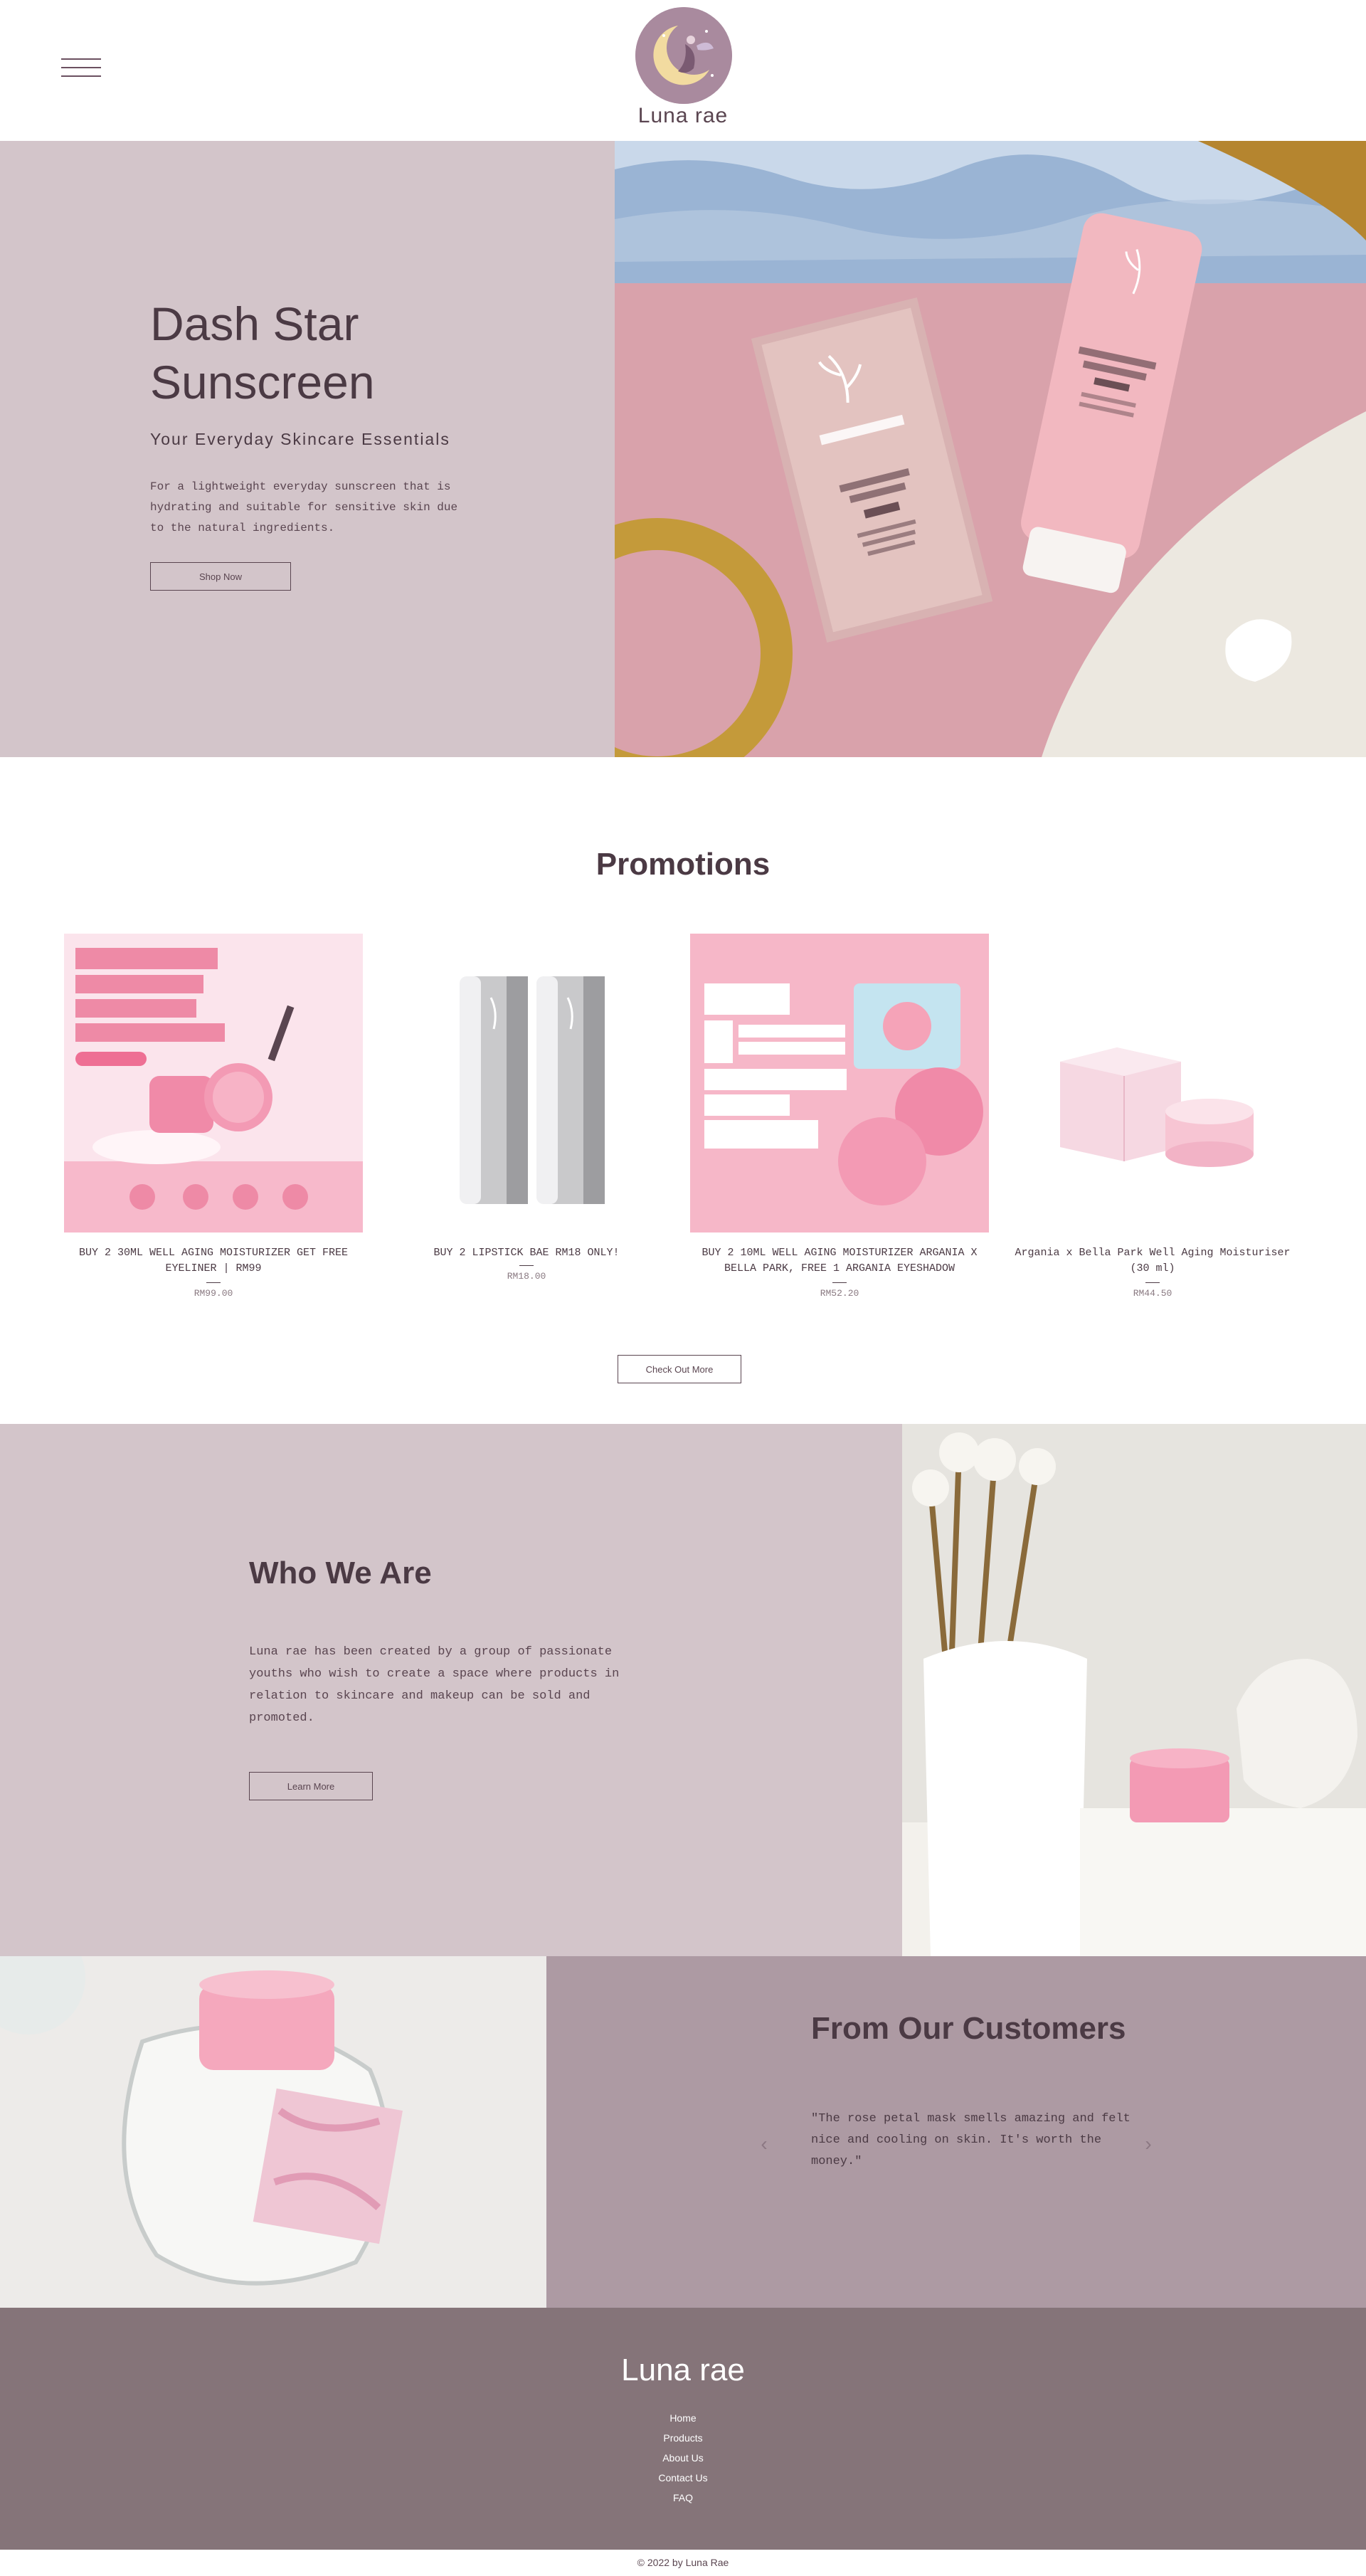 The height and width of the screenshot is (2576, 1366). What do you see at coordinates (300, 439) in the screenshot?
I see `hero-subtitle: Your Everyday Skincare Essentials` at bounding box center [300, 439].